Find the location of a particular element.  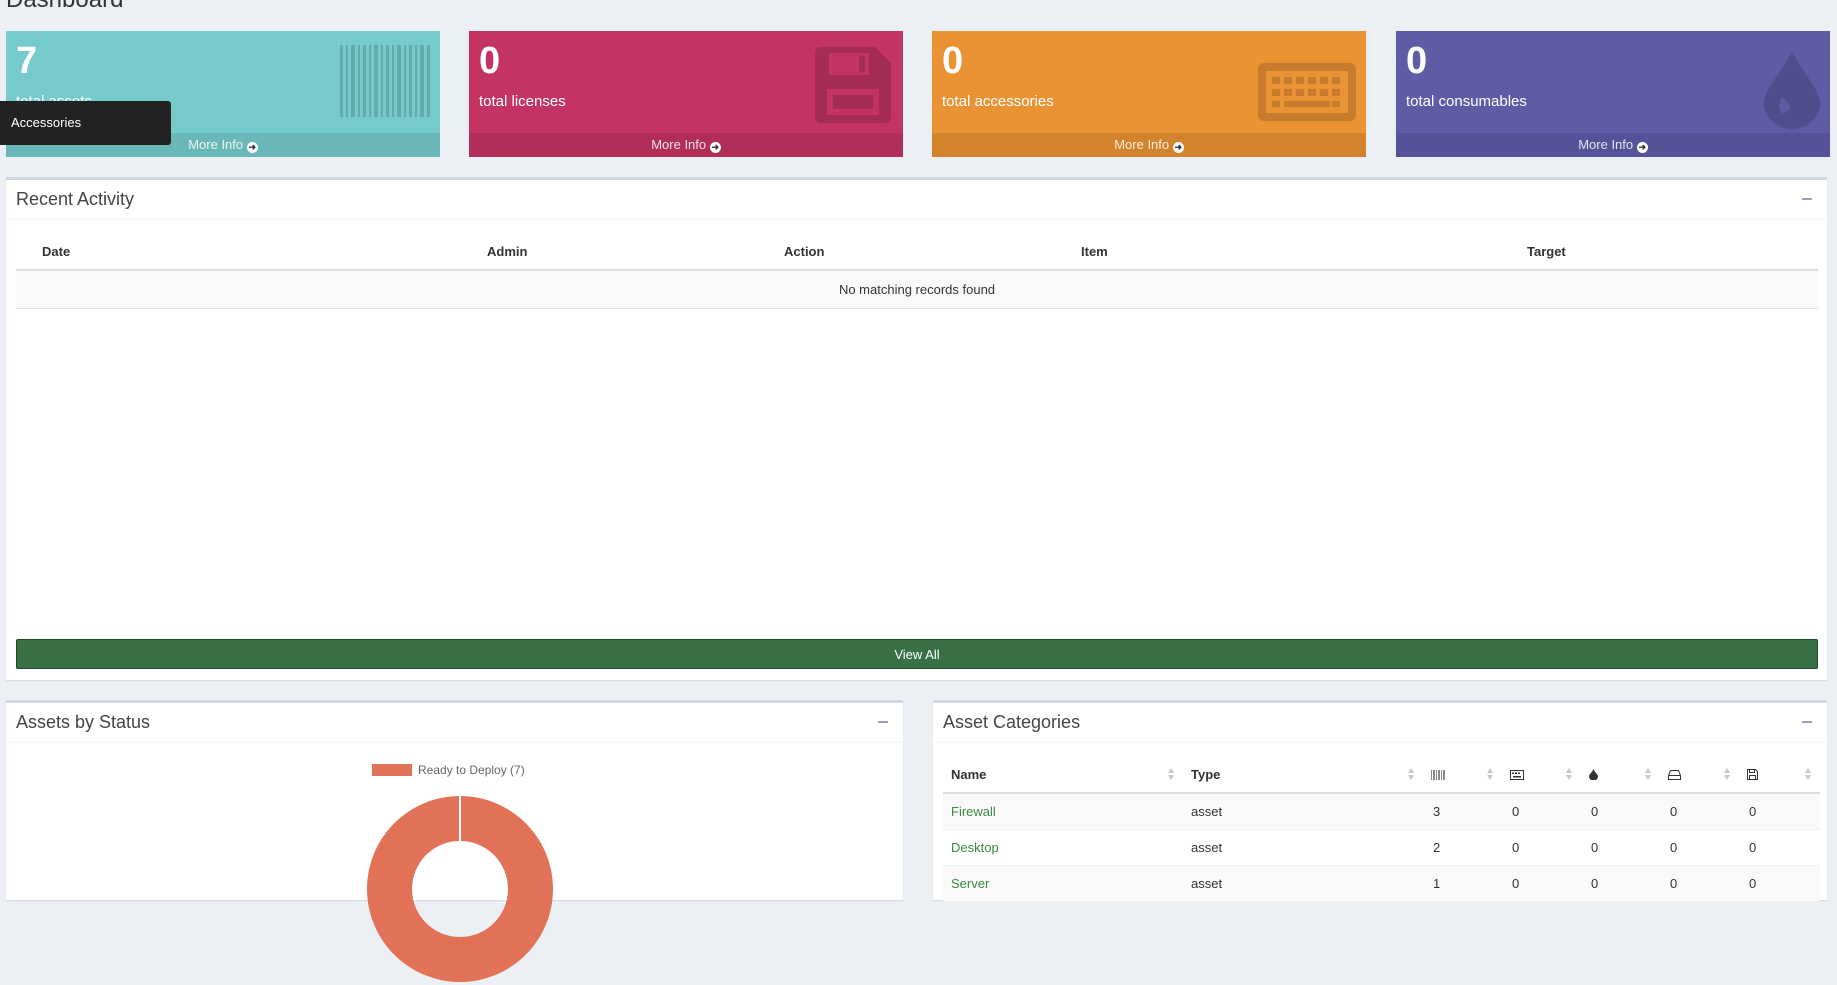

panel-title: Recent Activity is located at coordinates (75, 199).